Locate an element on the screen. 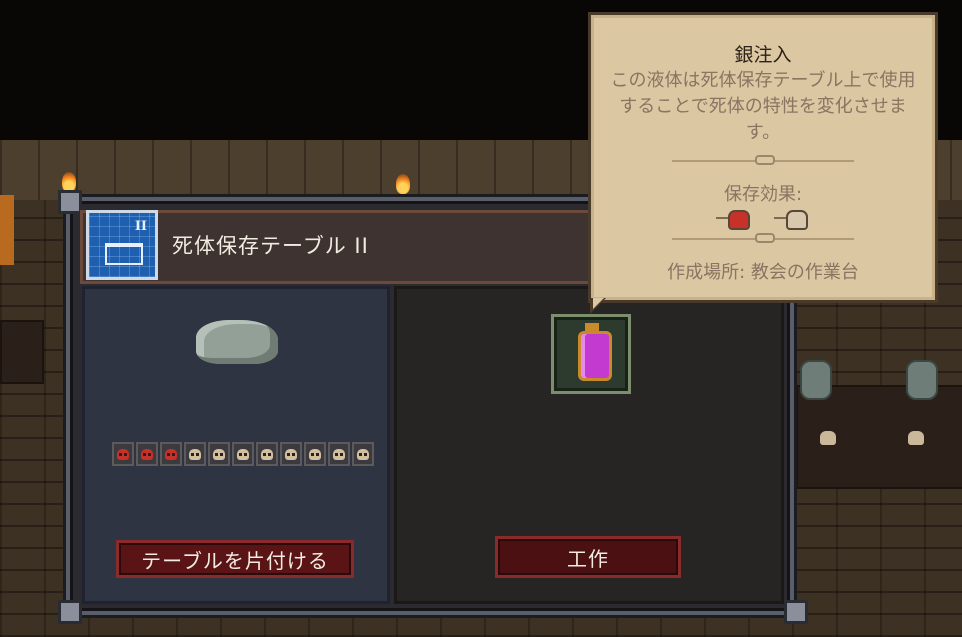 This screenshot has height=637, width=962. preservation-meter is located at coordinates (244, 455).